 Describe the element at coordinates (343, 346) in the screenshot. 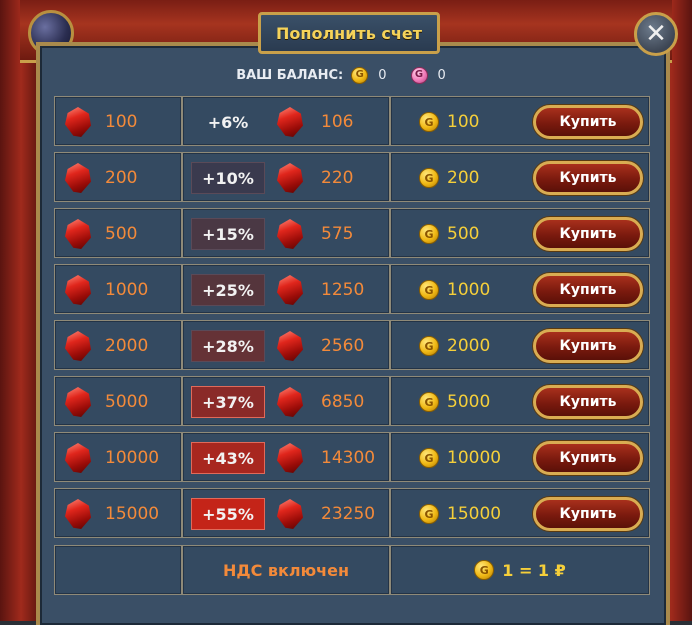

I see `offer-total-amount: 2560` at that location.